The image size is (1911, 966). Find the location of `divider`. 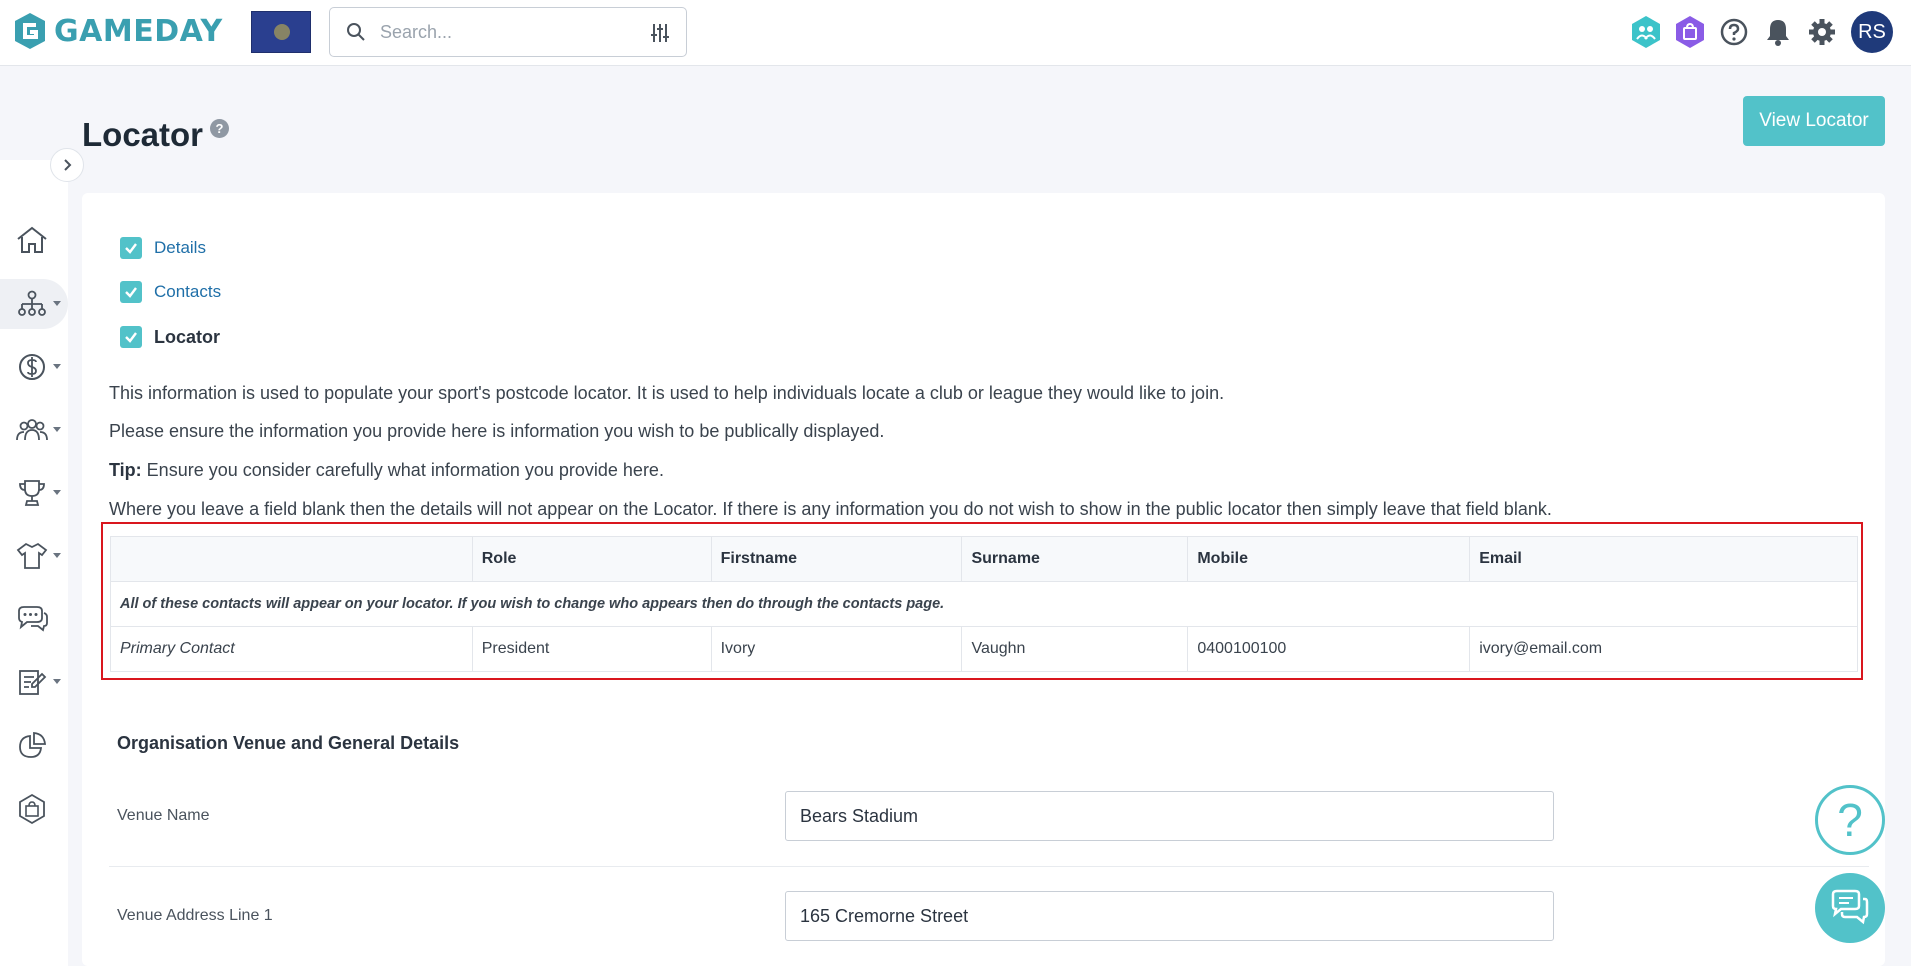

divider is located at coordinates (989, 866).